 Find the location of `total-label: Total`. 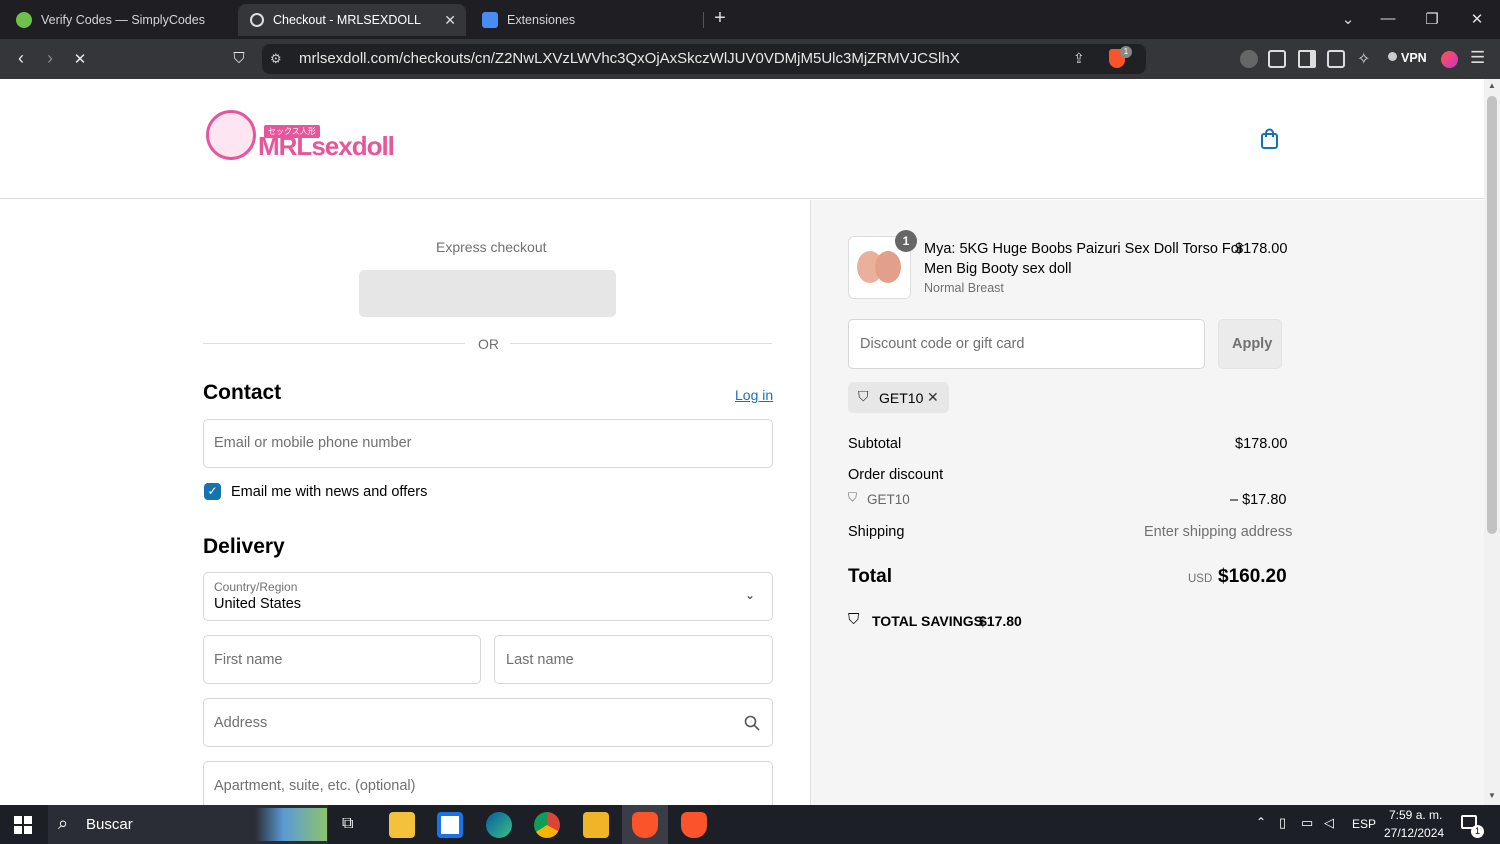

total-label: Total is located at coordinates (870, 576).